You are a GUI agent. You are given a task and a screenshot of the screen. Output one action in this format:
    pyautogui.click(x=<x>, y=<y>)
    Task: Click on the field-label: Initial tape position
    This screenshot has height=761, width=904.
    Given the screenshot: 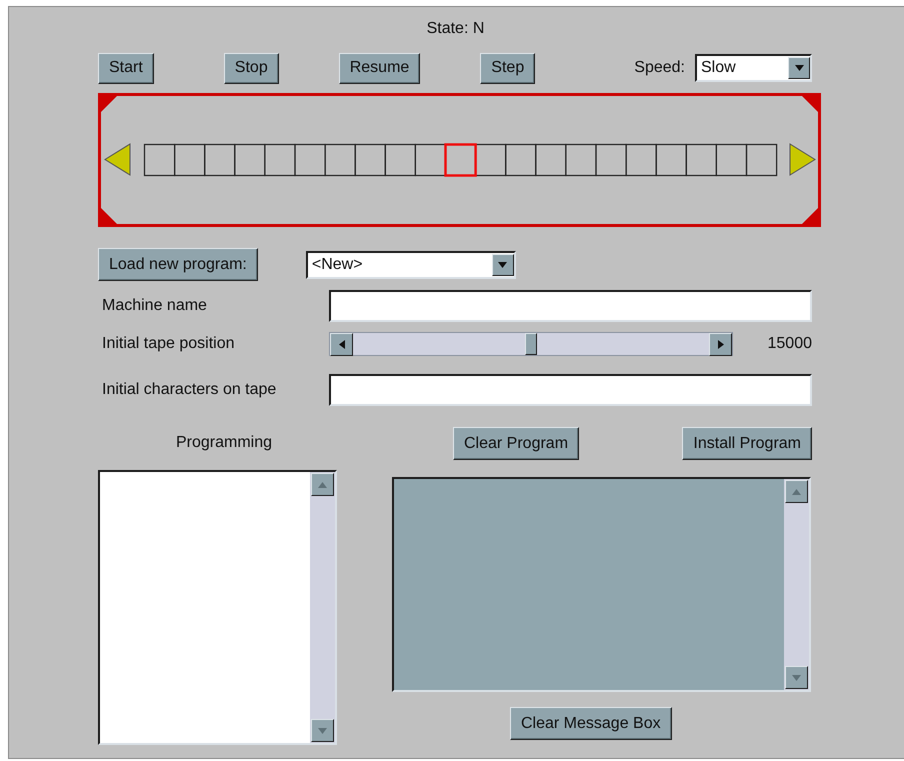 What is the action you would take?
    pyautogui.click(x=168, y=344)
    